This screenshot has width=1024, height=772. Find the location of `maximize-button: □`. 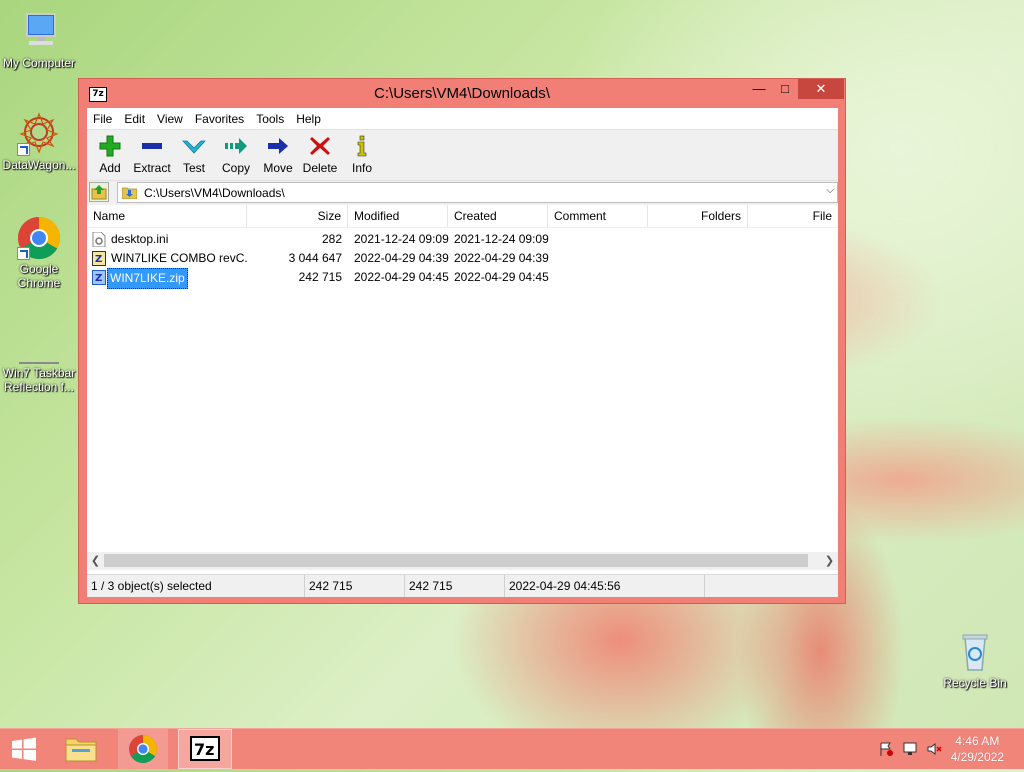

maximize-button: □ is located at coordinates (785, 89).